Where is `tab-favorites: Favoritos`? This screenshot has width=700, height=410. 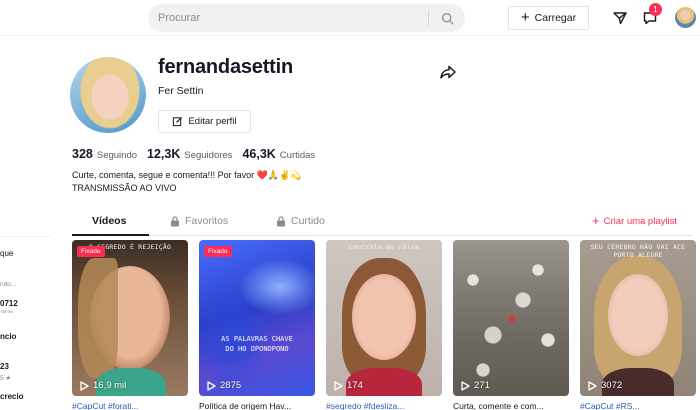
tab-favorites: Favoritos is located at coordinates (199, 221).